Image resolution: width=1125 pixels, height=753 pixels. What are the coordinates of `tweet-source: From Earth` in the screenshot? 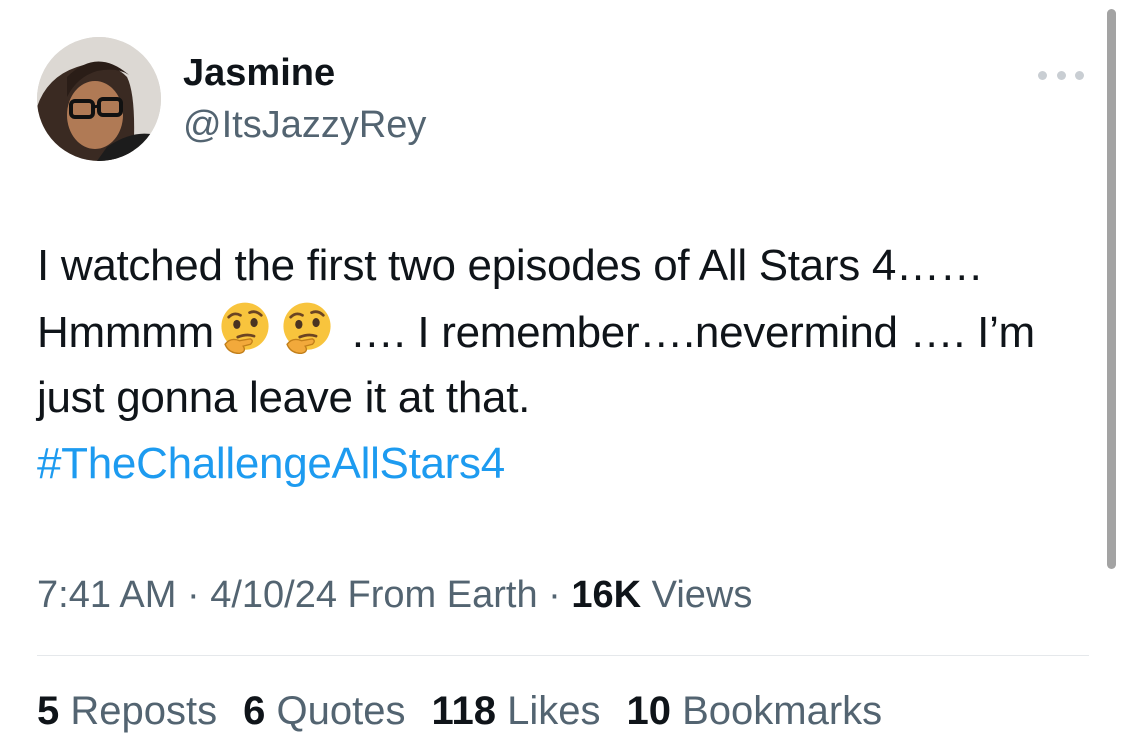 It's located at (437, 595).